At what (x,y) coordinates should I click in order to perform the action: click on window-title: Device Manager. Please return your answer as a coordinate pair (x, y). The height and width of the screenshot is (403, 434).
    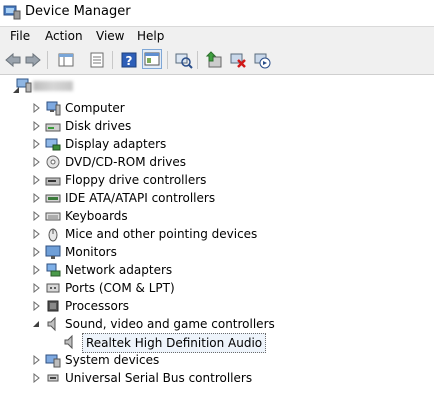
    Looking at the image, I should click on (78, 11).